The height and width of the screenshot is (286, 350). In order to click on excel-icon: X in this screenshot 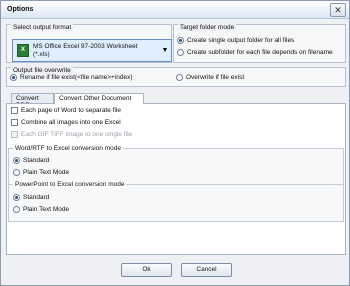, I will do `click(23, 50)`.